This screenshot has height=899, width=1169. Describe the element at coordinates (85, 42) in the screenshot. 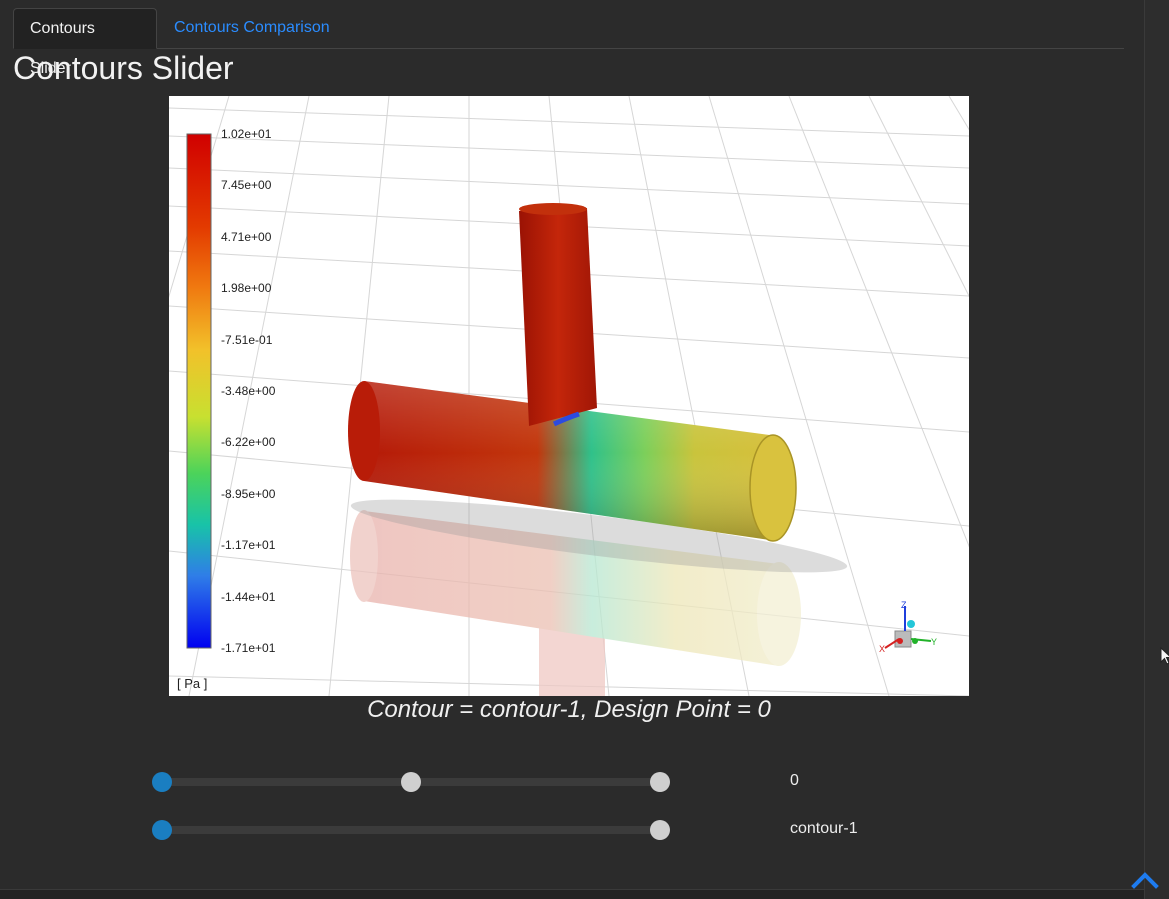

I see `tab-contours-slider: Contours Slider` at that location.